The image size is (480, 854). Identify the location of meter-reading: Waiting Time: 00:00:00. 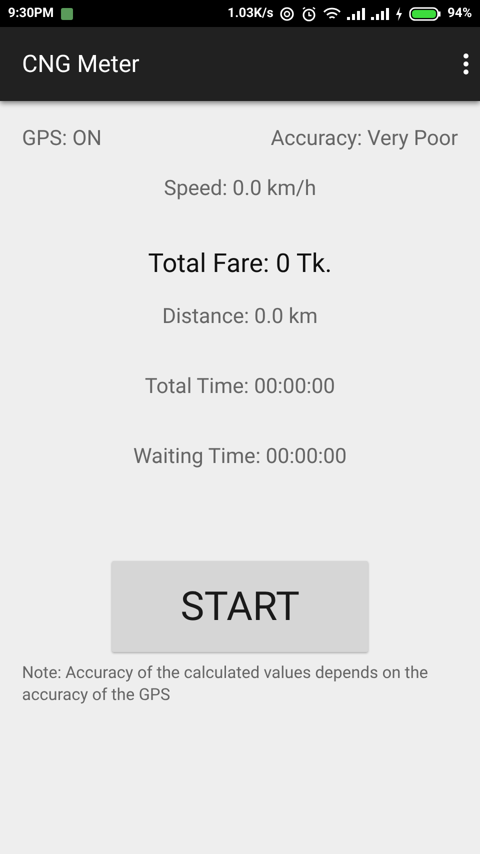
(240, 457).